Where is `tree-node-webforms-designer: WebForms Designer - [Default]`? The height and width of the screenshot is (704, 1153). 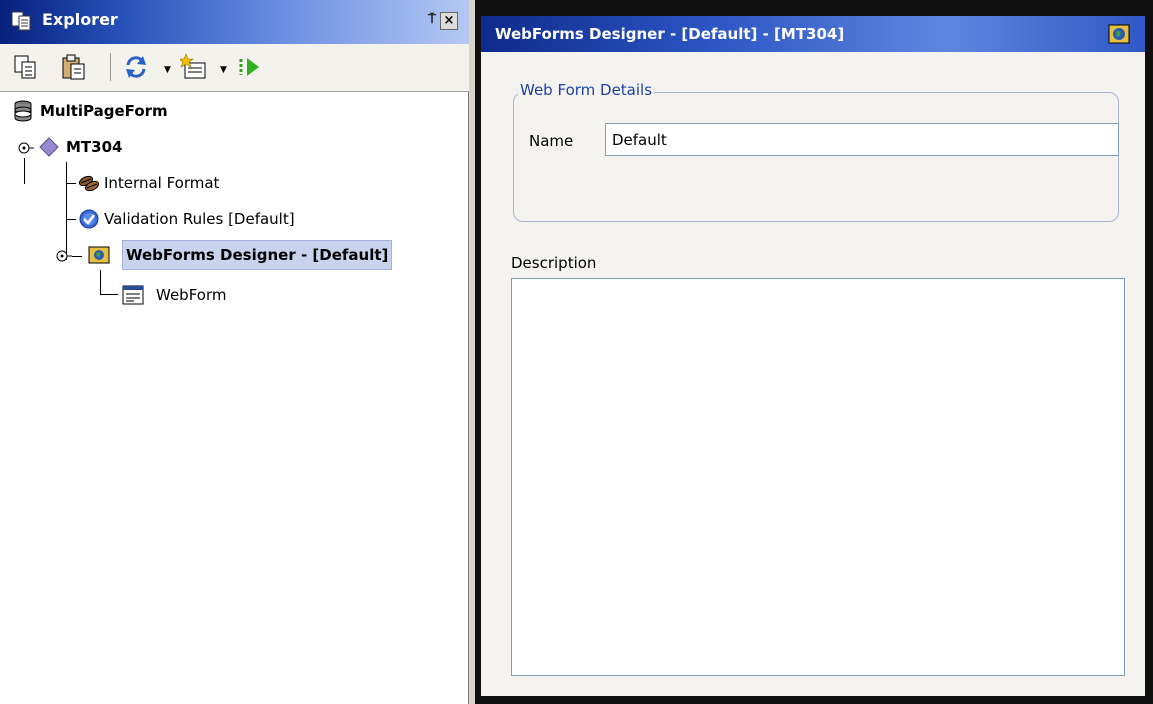 tree-node-webforms-designer: WebForms Designer - [Default] is located at coordinates (257, 255).